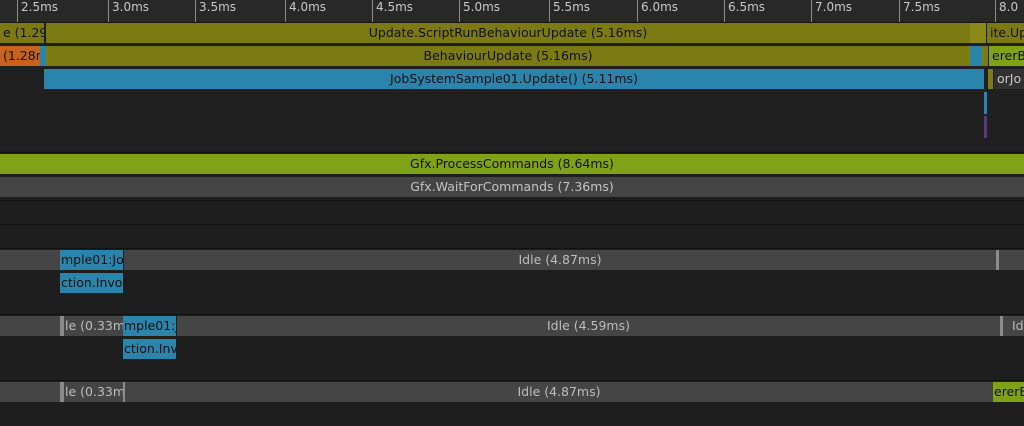  I want to click on job-system-update-bar: JobSystemSample01.Update() (5.11ms), so click(514, 79).